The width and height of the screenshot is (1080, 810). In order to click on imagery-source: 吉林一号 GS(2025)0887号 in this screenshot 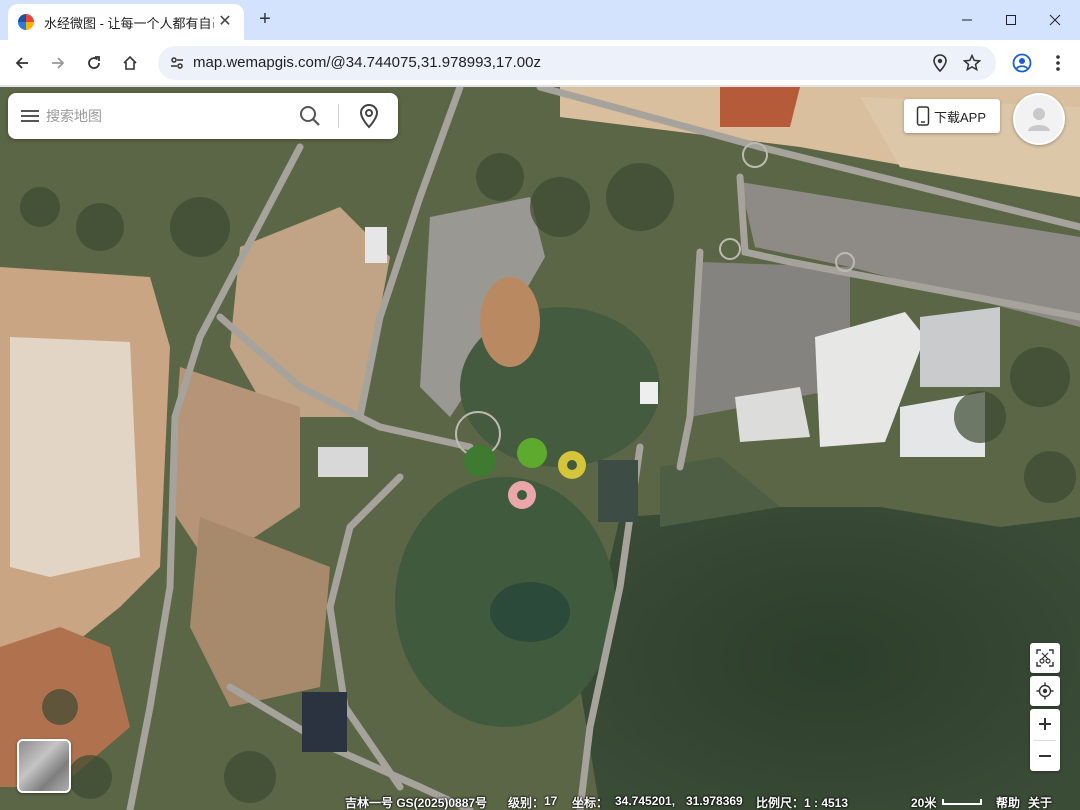, I will do `click(416, 803)`.